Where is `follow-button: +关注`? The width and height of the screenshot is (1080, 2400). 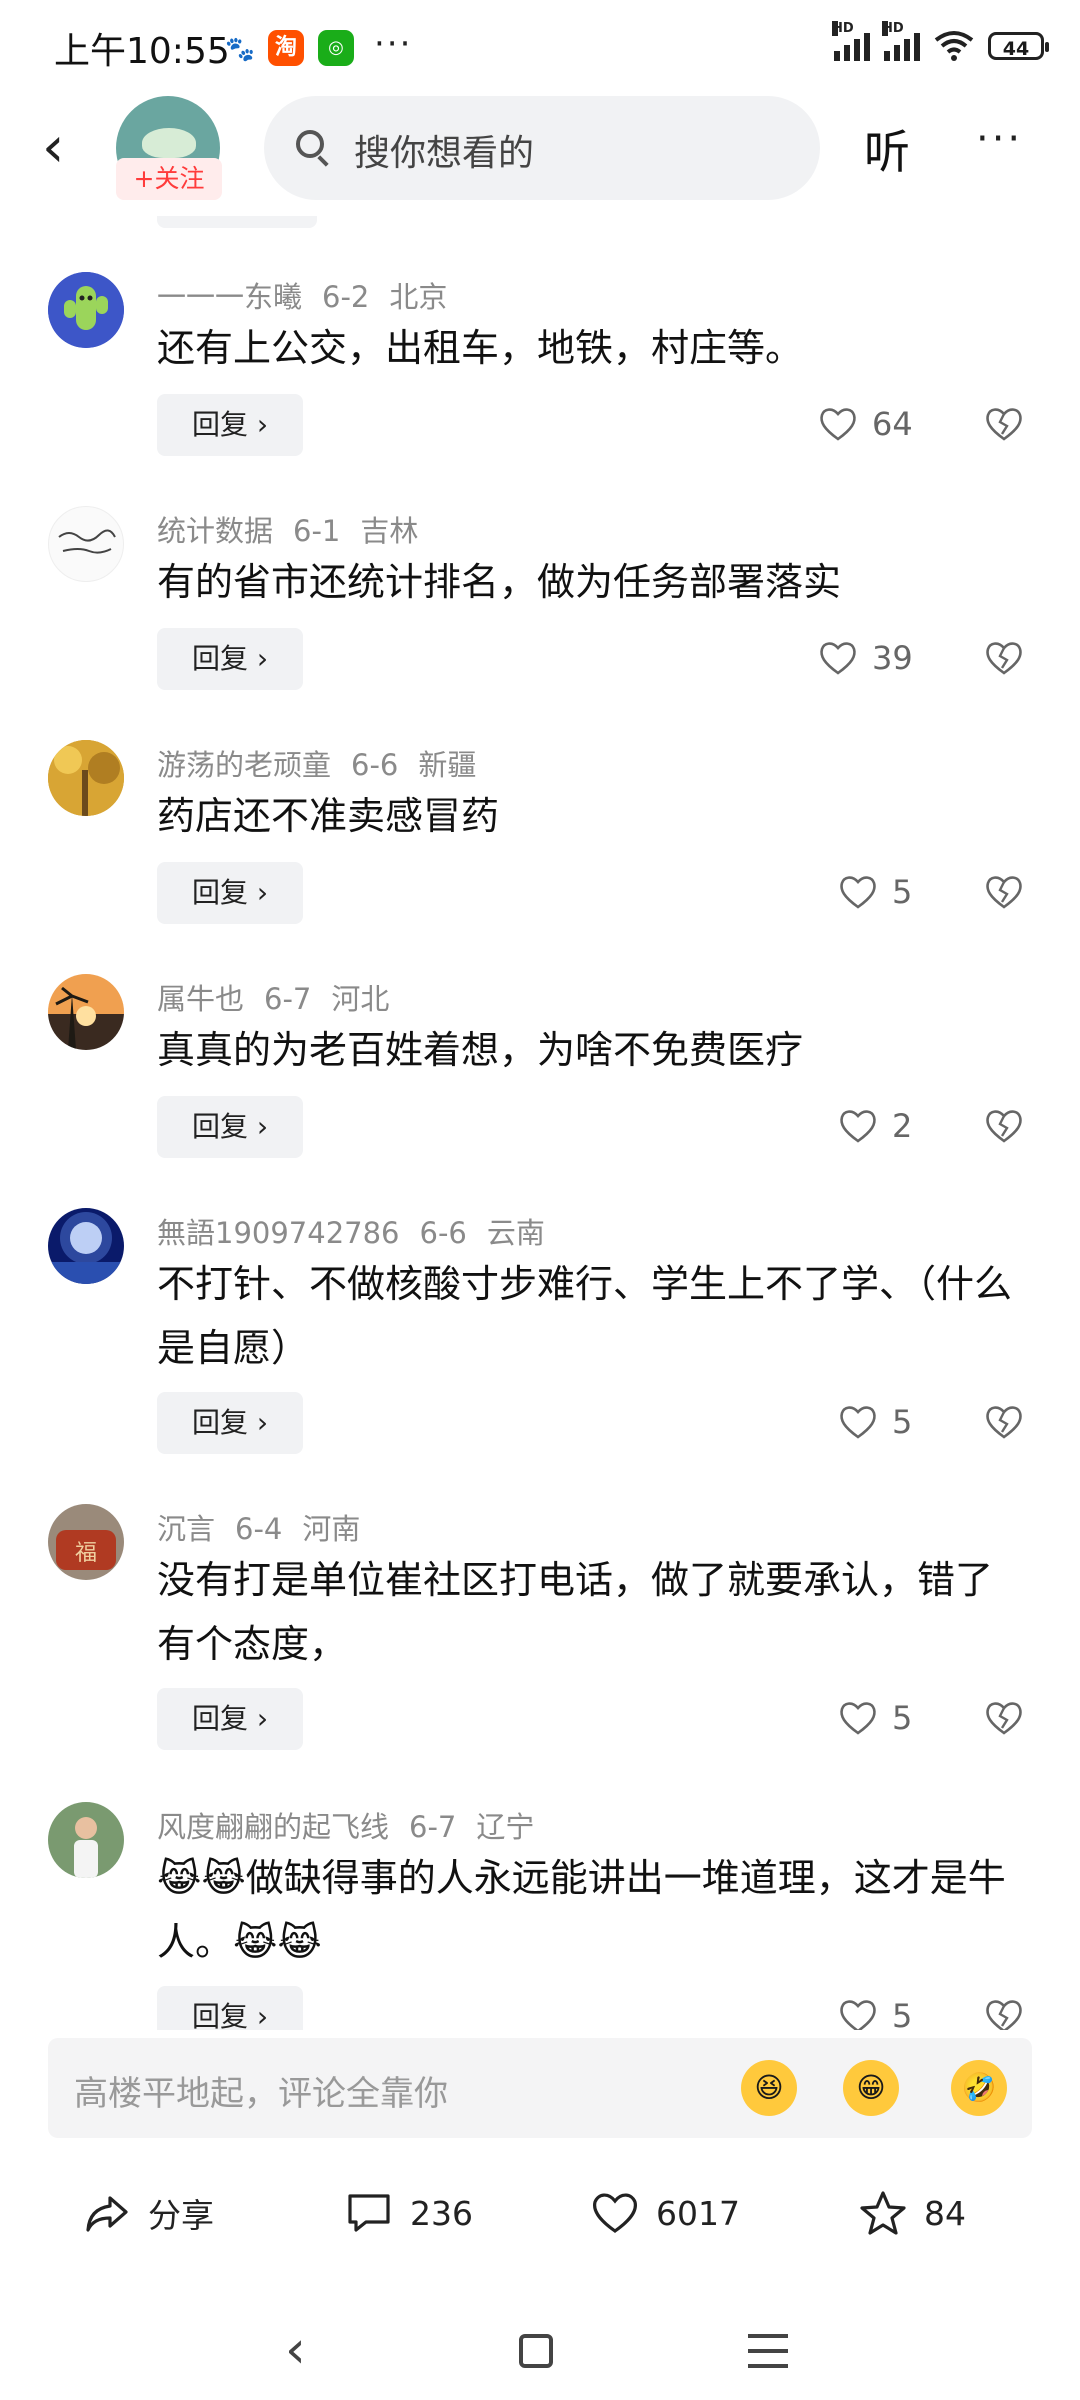
follow-button: +关注 is located at coordinates (169, 179).